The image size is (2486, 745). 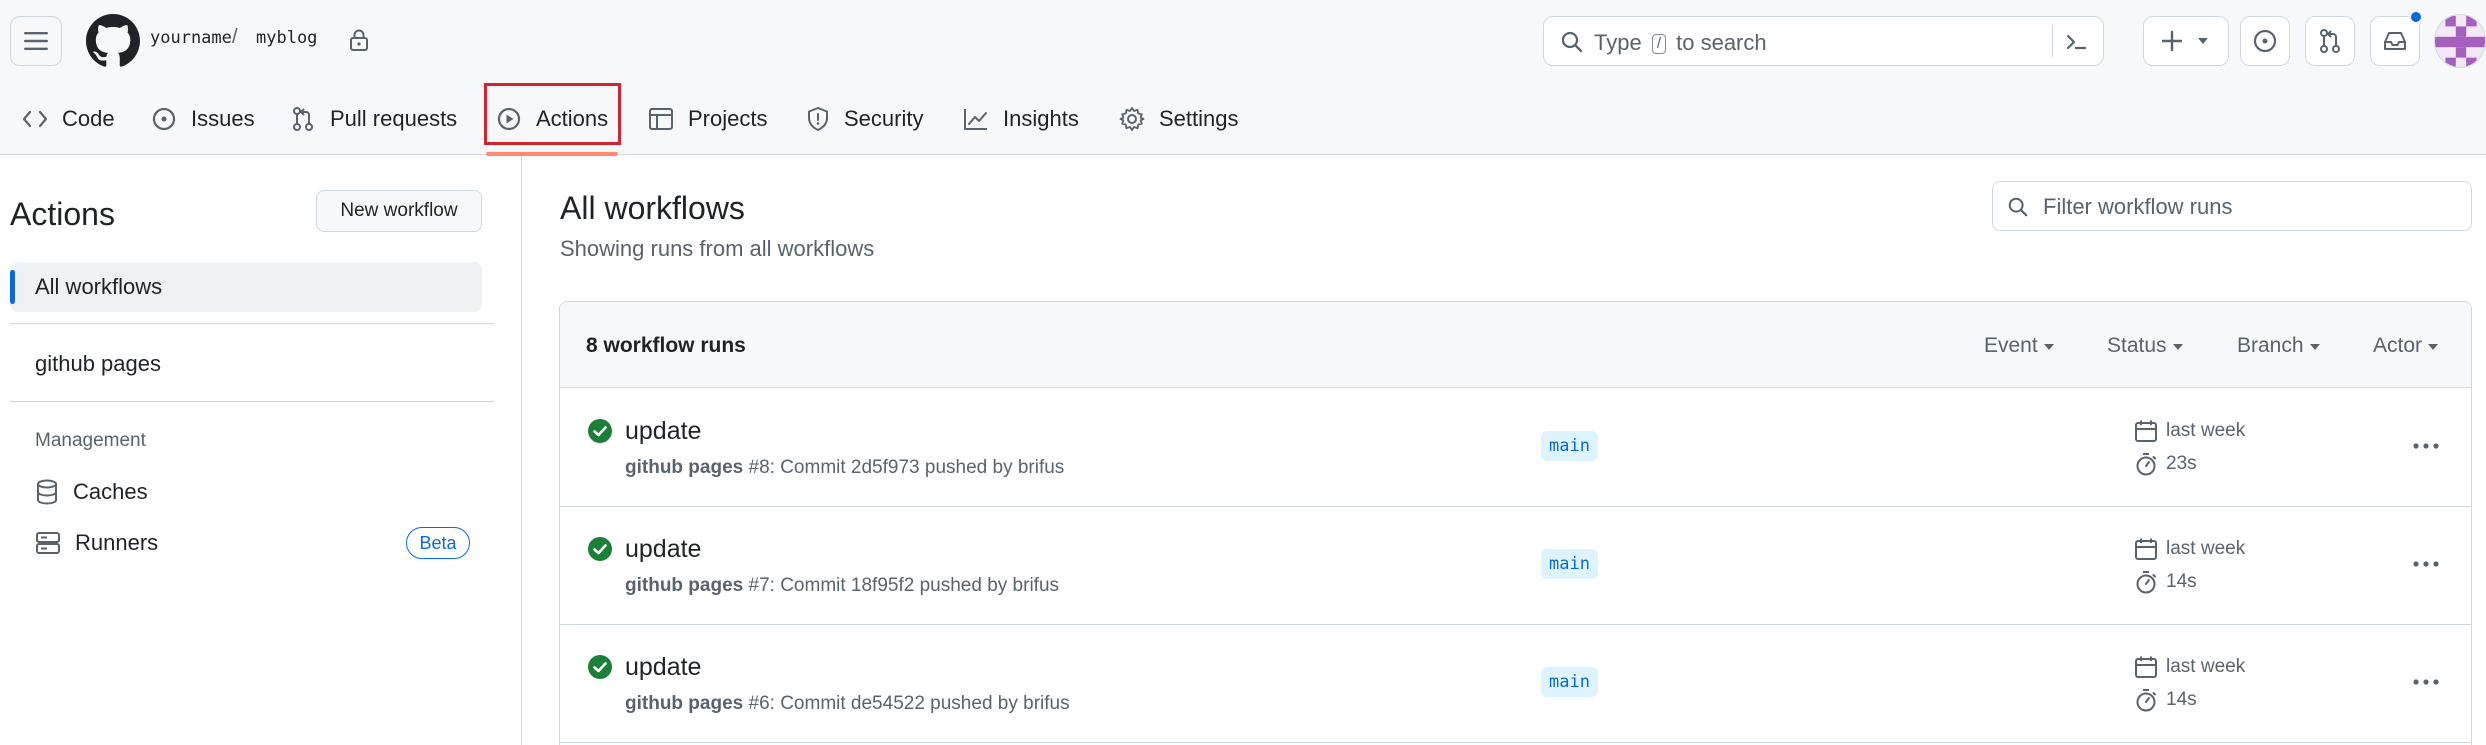 What do you see at coordinates (1199, 118) in the screenshot?
I see `tab-settings-label: Settings` at bounding box center [1199, 118].